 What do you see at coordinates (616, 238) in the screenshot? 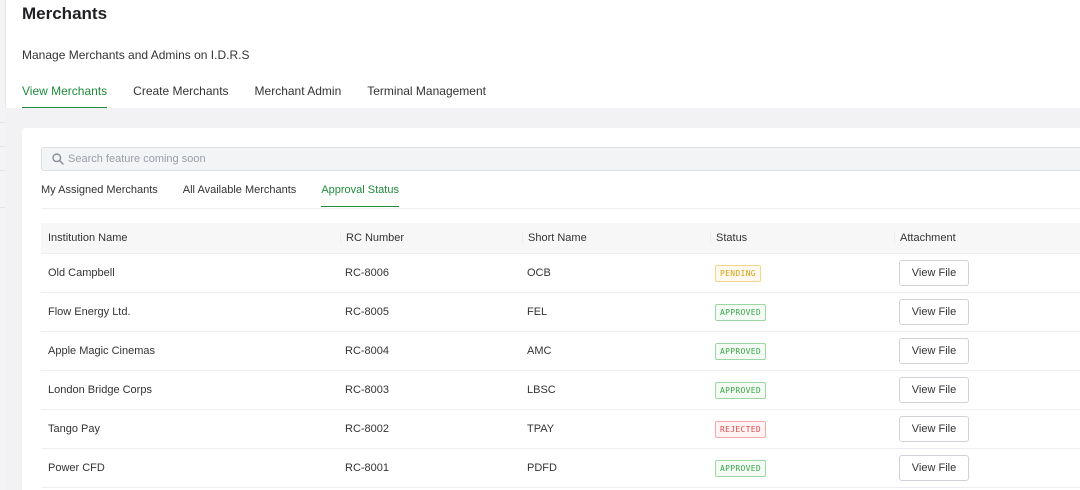
I see `column-header-short-name: Short Name` at bounding box center [616, 238].